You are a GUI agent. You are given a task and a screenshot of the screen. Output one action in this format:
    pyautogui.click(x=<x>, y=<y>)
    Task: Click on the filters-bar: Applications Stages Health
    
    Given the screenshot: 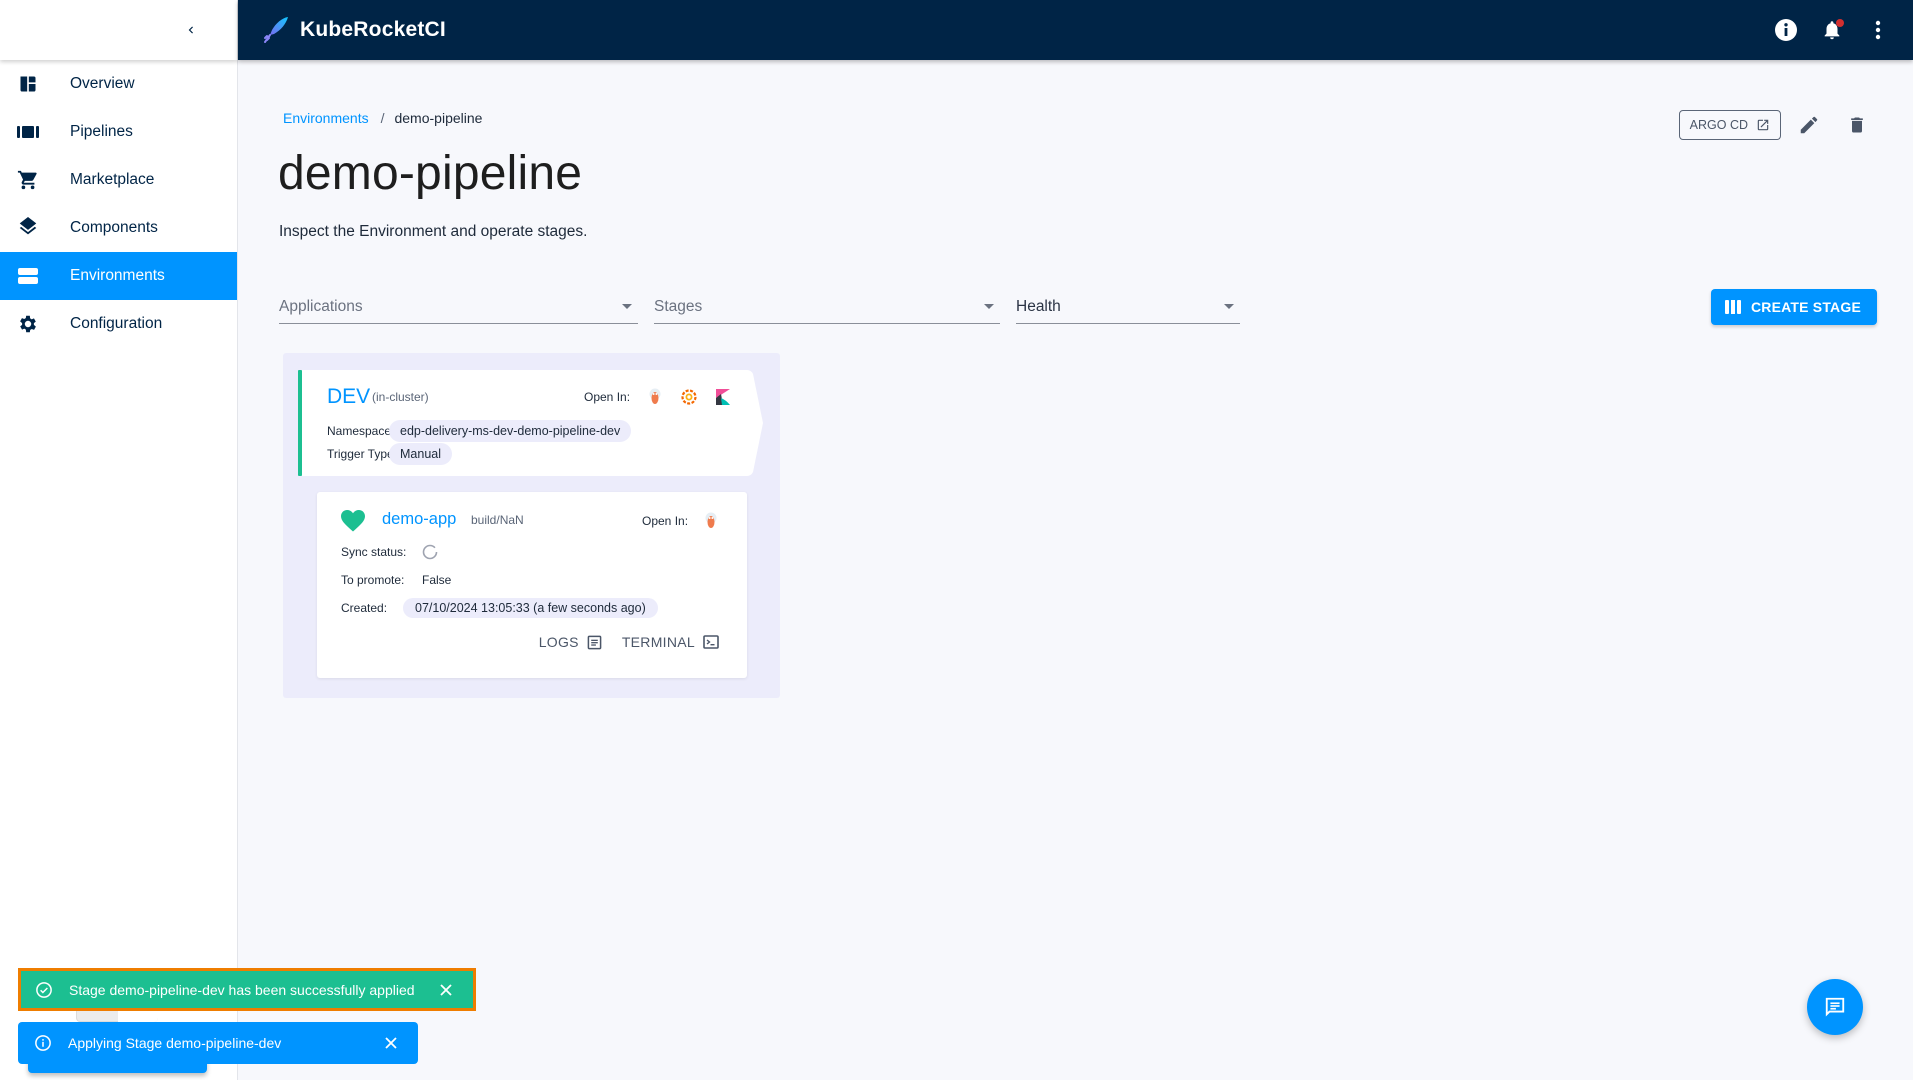 What is the action you would take?
    pyautogui.click(x=767, y=307)
    